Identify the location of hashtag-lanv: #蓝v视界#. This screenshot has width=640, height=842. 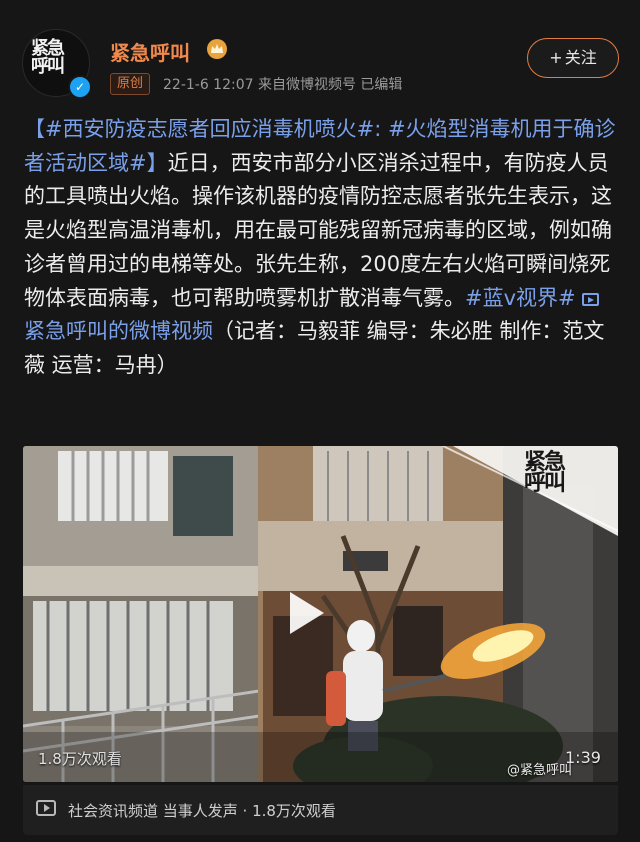
(520, 298).